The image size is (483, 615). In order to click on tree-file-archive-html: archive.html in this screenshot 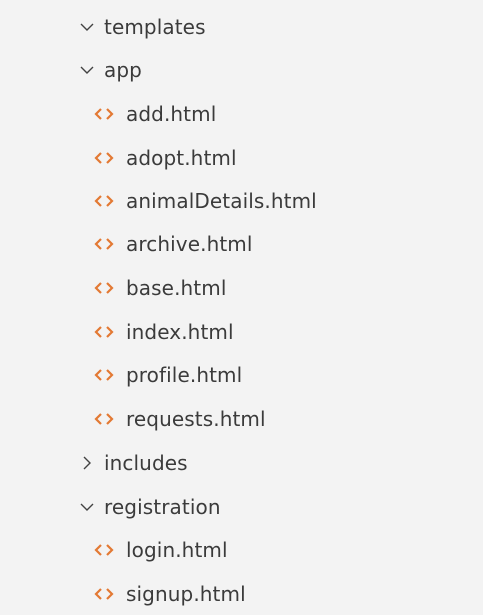, I will do `click(241, 243)`.